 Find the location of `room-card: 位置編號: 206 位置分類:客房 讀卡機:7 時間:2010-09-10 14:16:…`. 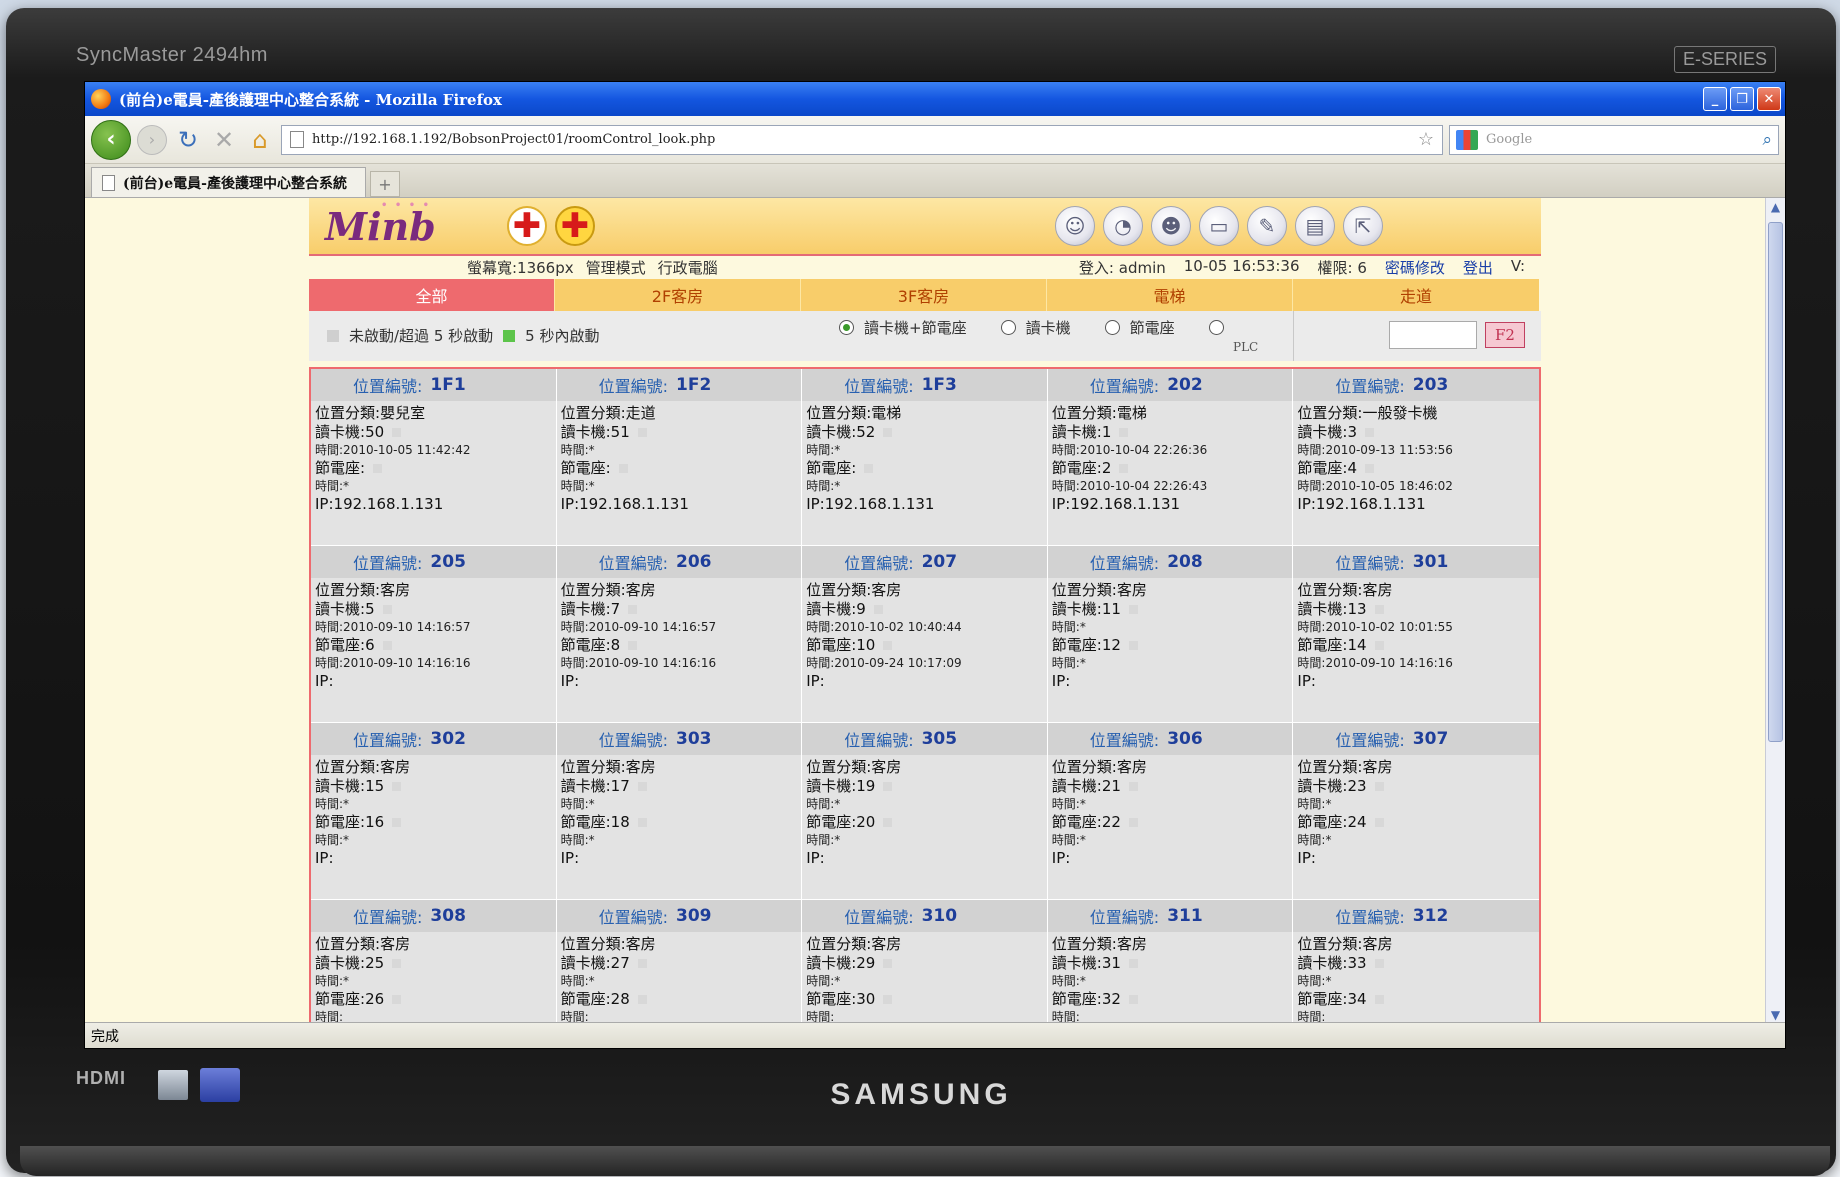

room-card: 位置編號: 206 位置分類:客房 讀卡機:7 時間:2010-09-10 14:16:… is located at coordinates (679, 634).